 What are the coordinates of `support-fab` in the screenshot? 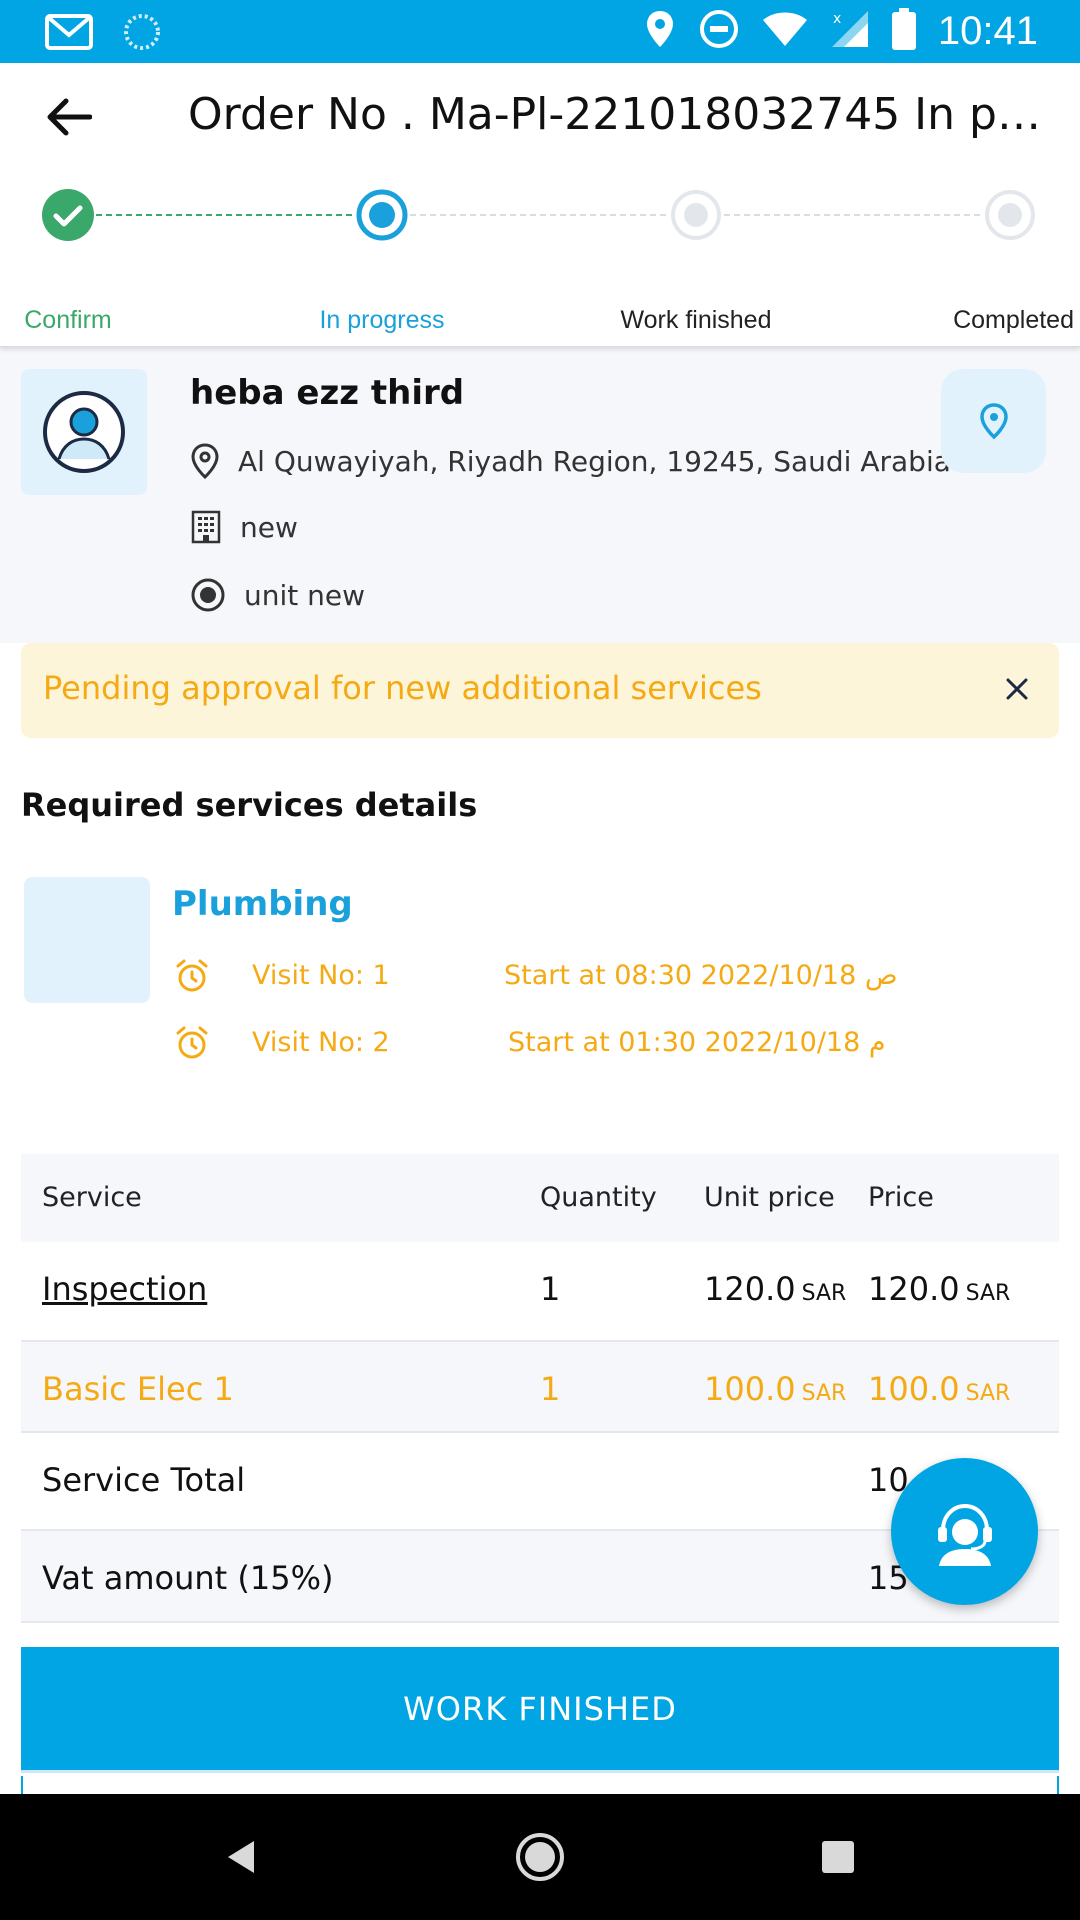 It's located at (964, 1531).